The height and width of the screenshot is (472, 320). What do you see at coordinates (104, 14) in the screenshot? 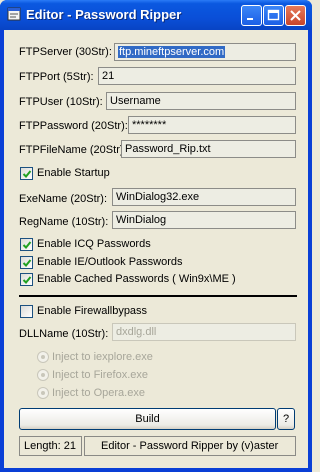
I see `window-title: Editor - Password Ripper` at bounding box center [104, 14].